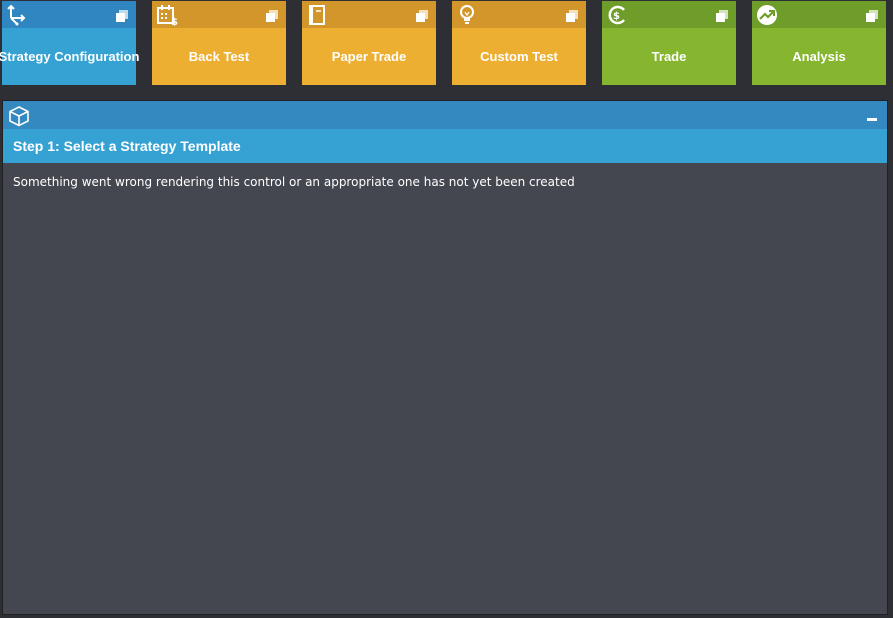 The image size is (893, 618). I want to click on tile-label: Trade, so click(669, 56).